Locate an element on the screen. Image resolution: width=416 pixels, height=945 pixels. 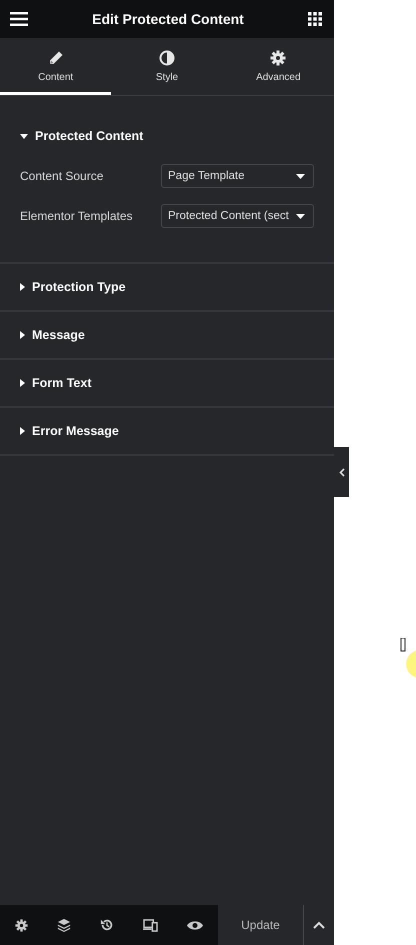
menu-icon is located at coordinates (19, 19).